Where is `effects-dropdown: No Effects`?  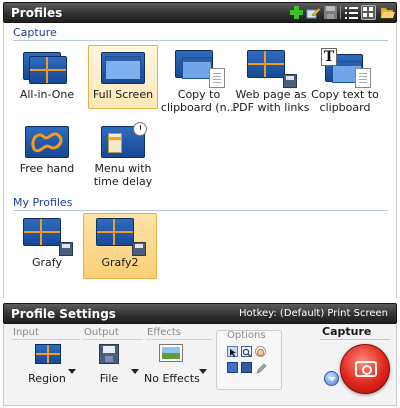 effects-dropdown: No Effects is located at coordinates (172, 364).